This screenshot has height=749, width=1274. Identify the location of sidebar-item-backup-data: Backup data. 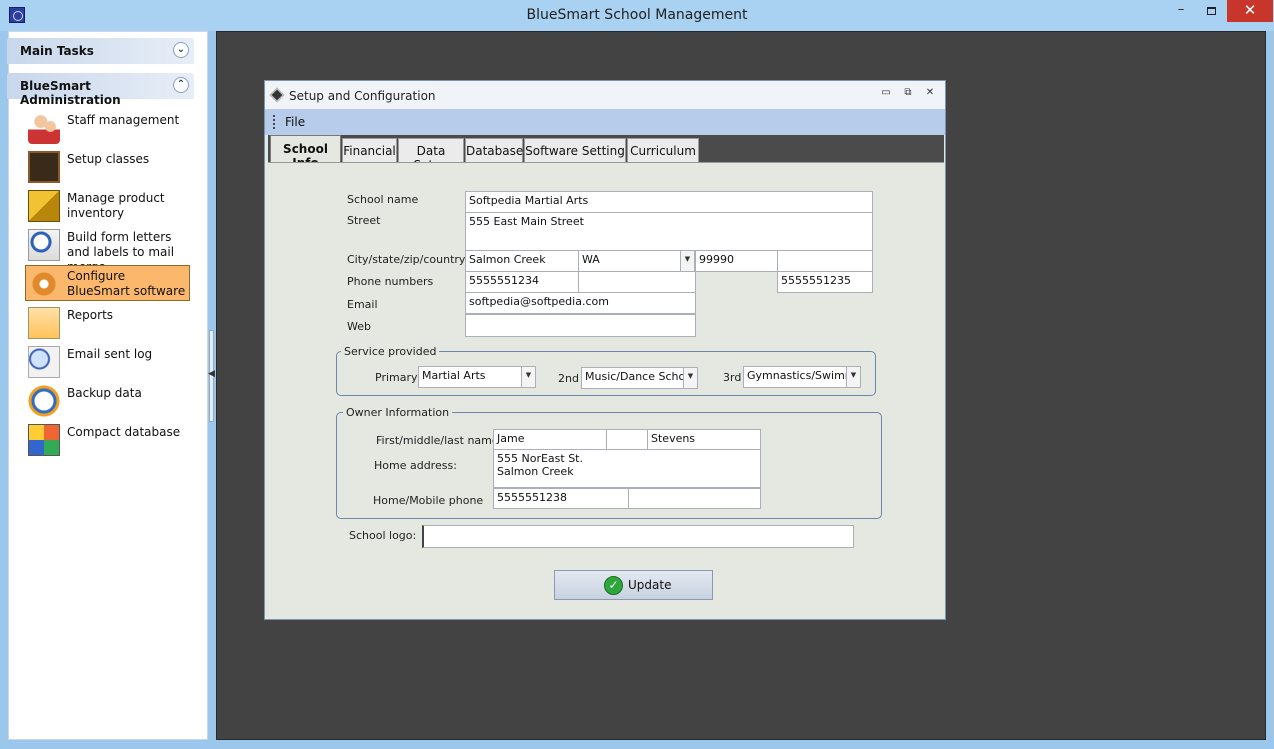
(108, 401).